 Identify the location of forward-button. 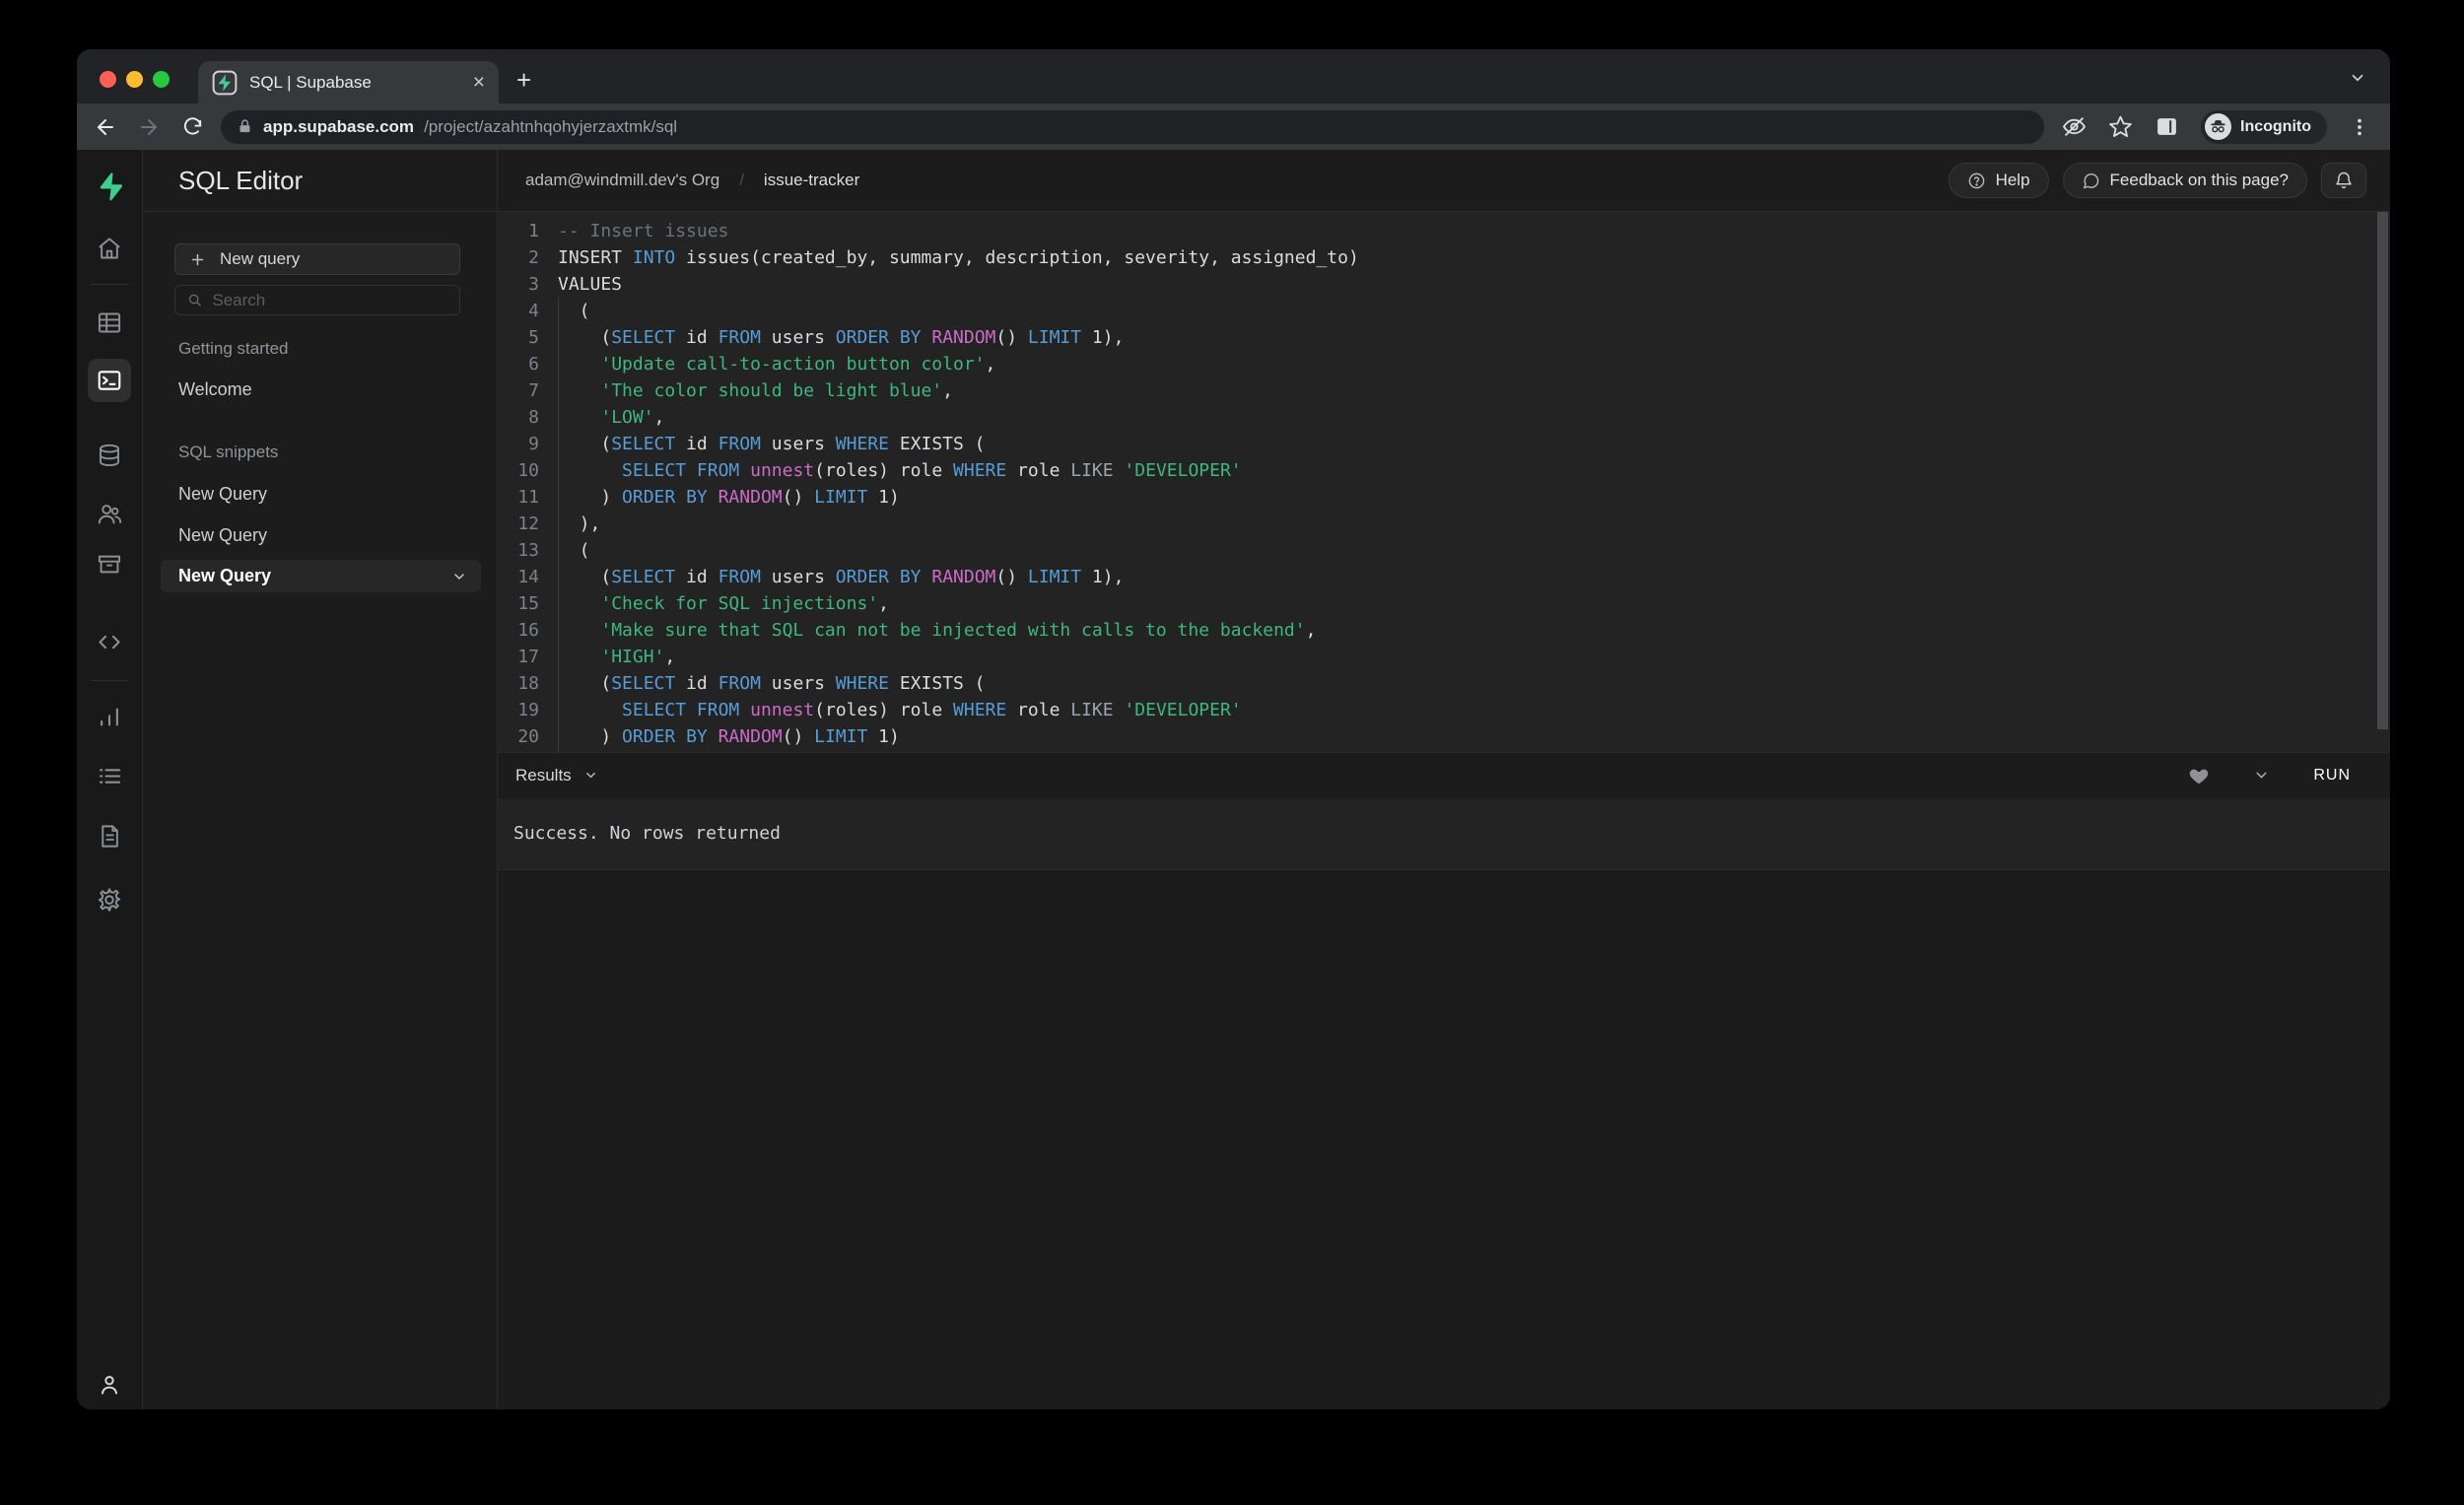
(149, 127).